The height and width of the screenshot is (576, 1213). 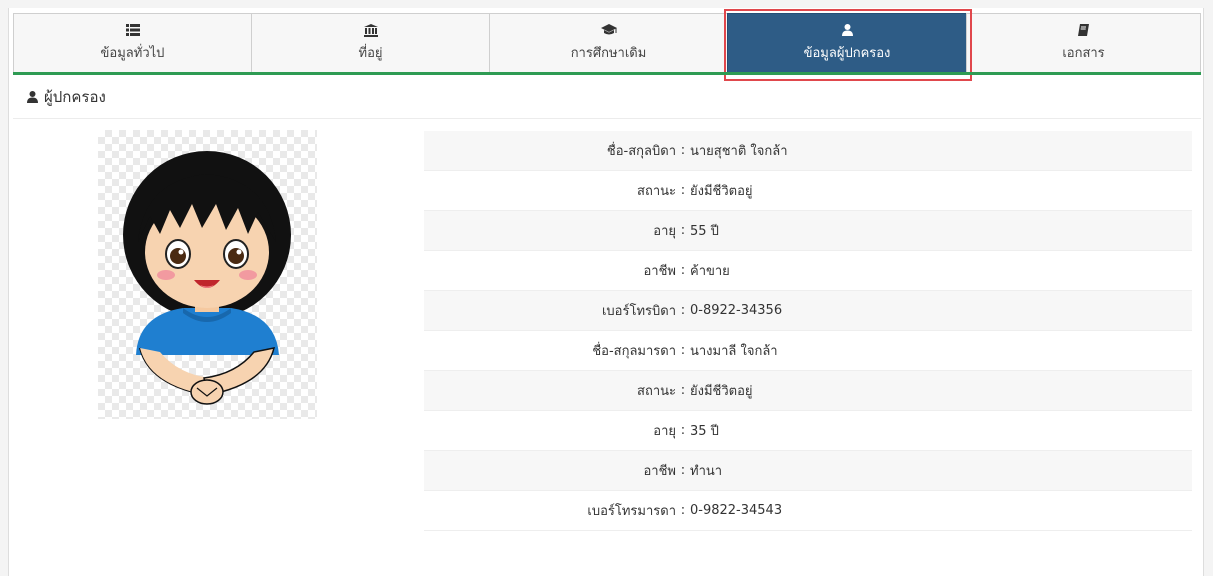 What do you see at coordinates (808, 471) in the screenshot?
I see `info-row: อาชีพ : ทำนา` at bounding box center [808, 471].